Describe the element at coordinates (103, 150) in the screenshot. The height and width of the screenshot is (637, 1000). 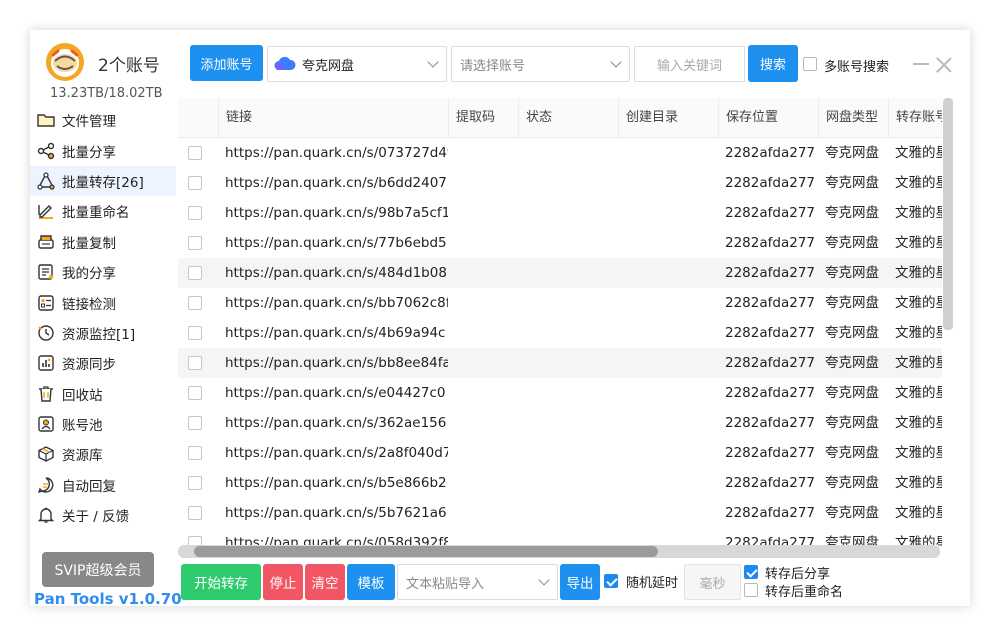
I see `sidebar-item-batch-share: 批量分享` at that location.